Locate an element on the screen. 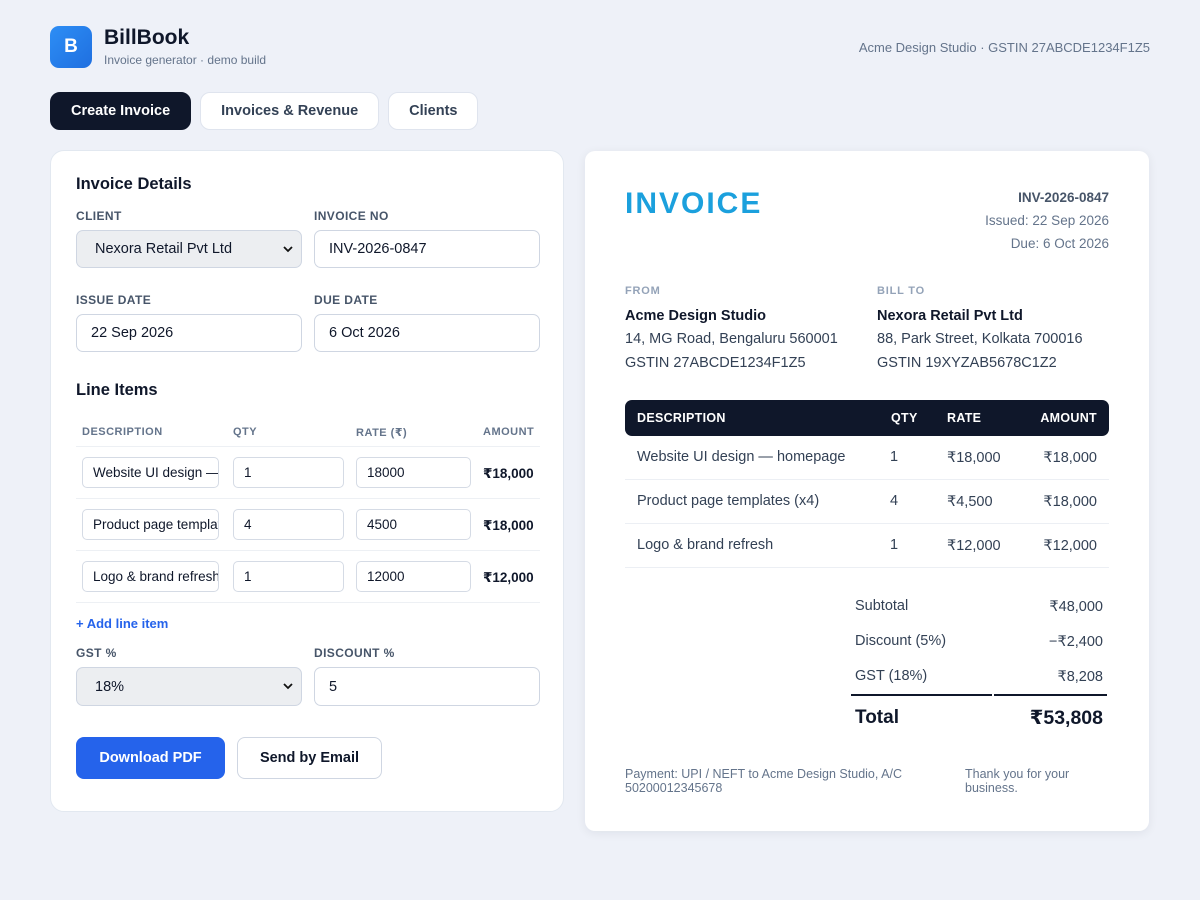  total-label: Total is located at coordinates (877, 717).